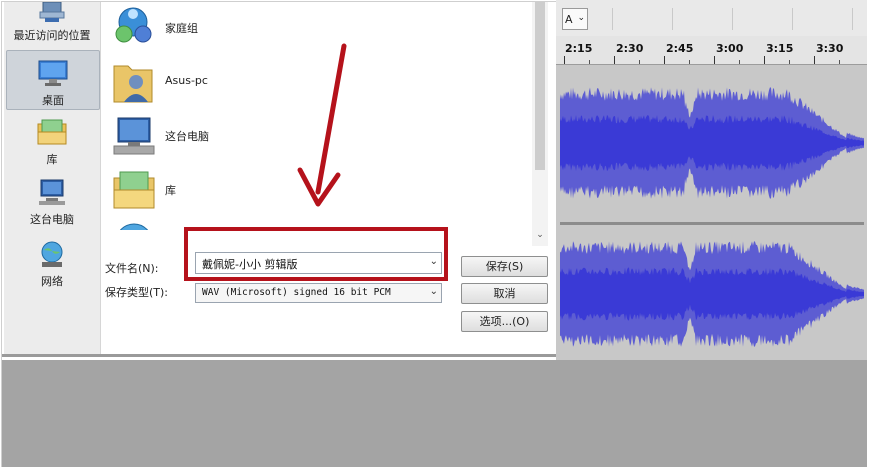 The height and width of the screenshot is (469, 869). I want to click on file-list-scrollbar: ⌄, so click(540, 124).